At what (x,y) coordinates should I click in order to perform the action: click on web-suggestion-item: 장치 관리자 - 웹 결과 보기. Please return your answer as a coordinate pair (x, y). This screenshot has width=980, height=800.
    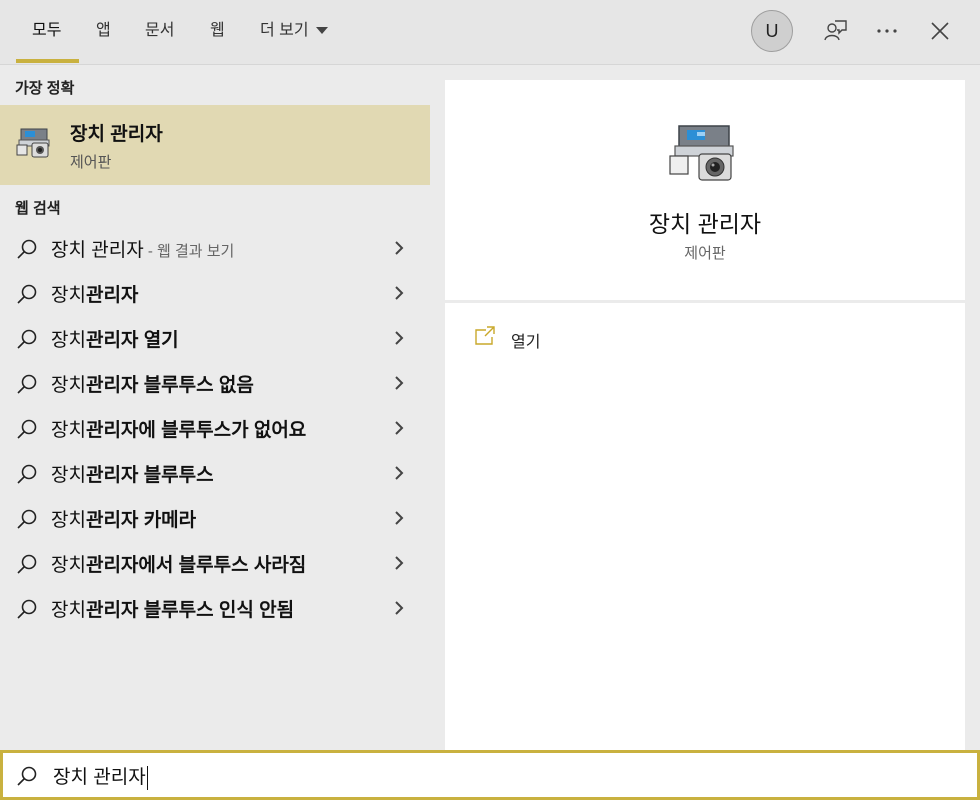
    Looking at the image, I should click on (215, 247).